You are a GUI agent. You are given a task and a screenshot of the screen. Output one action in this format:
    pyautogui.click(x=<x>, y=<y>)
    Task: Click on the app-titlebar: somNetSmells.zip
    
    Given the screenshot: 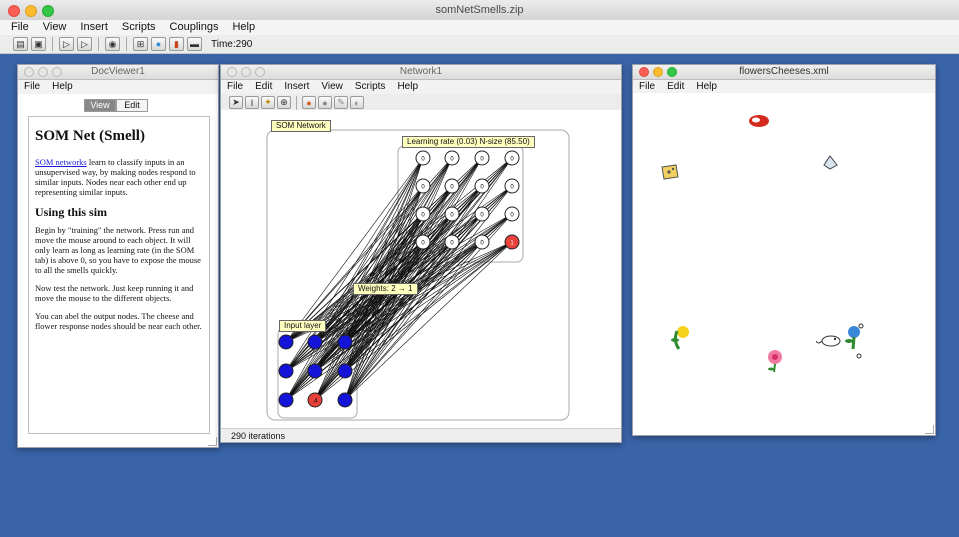 What is the action you would take?
    pyautogui.click(x=479, y=10)
    